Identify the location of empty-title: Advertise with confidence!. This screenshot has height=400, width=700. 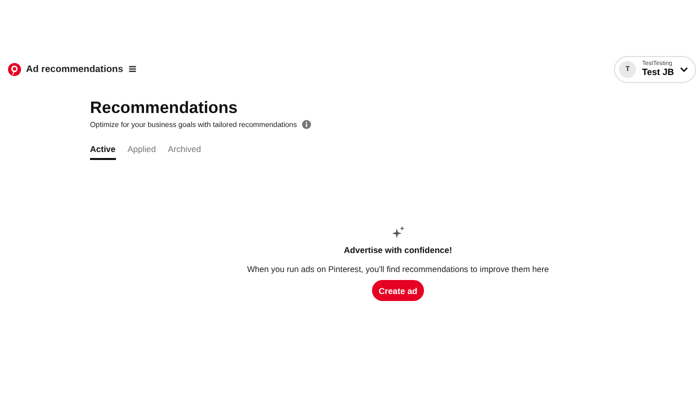
(398, 250).